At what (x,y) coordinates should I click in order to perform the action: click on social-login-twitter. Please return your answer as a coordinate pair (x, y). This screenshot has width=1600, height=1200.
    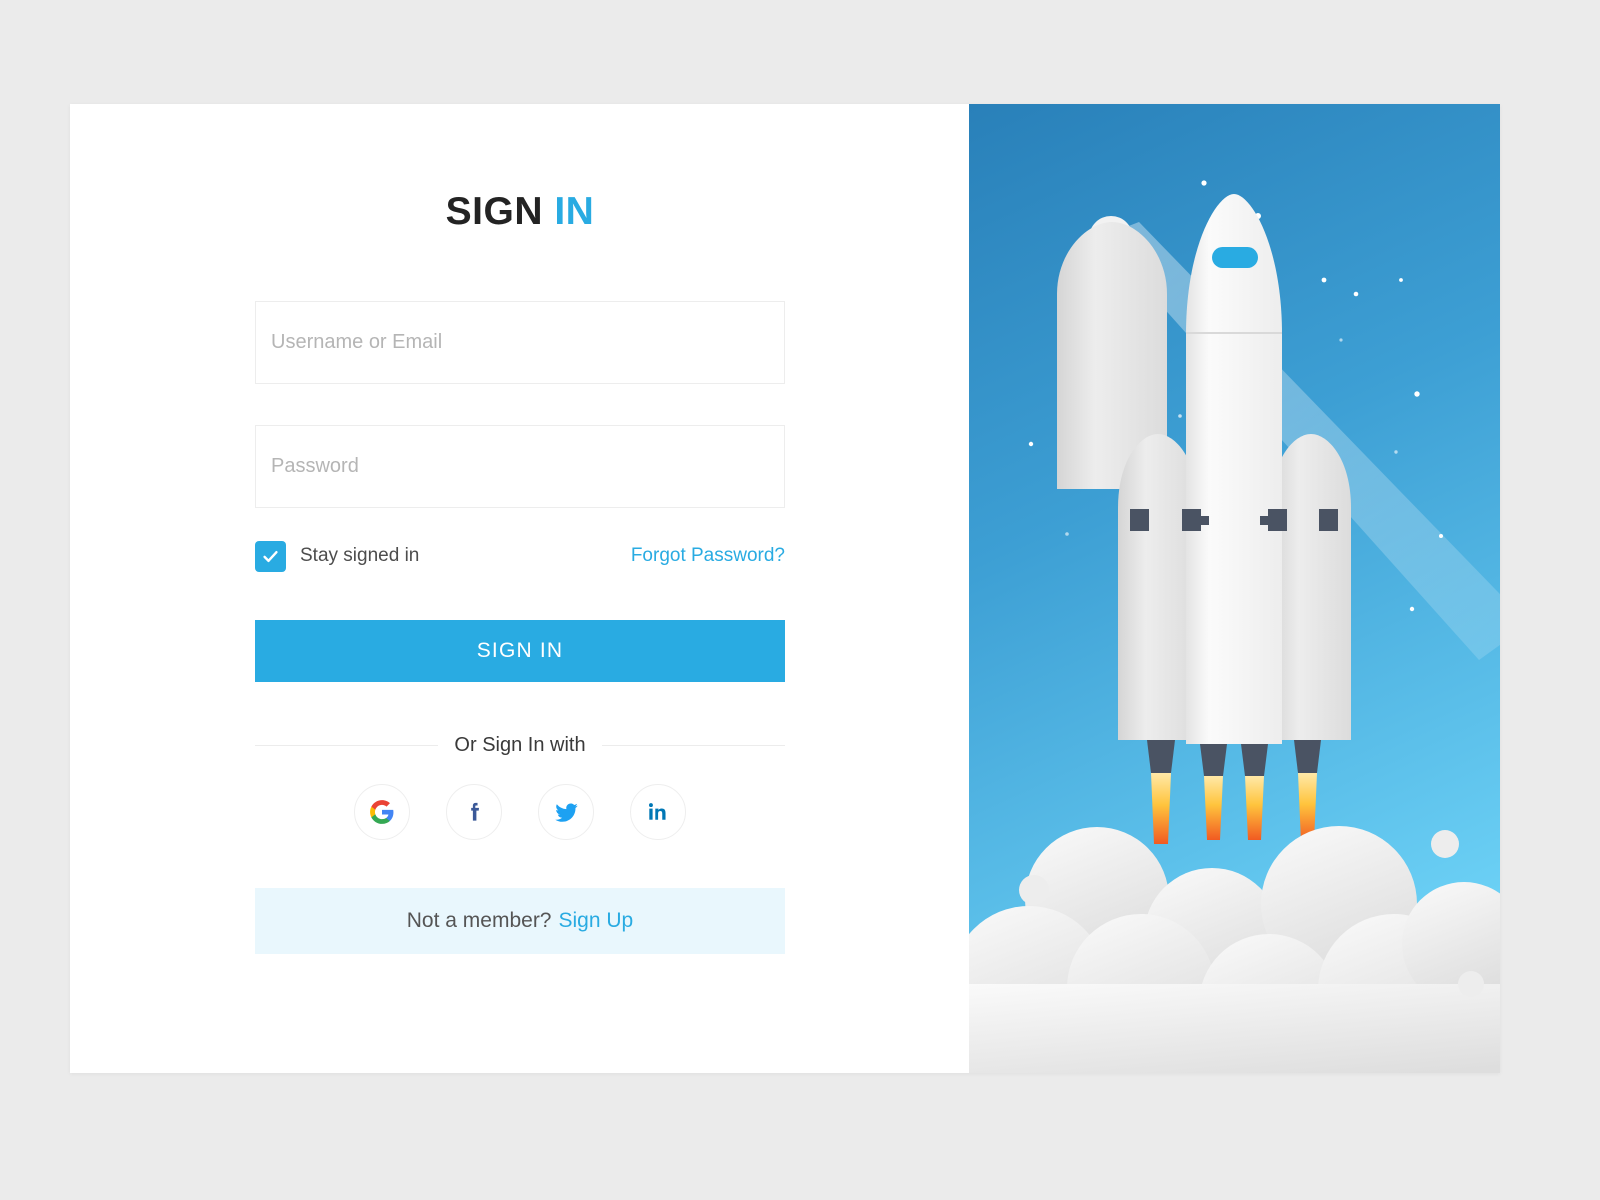
    Looking at the image, I should click on (566, 812).